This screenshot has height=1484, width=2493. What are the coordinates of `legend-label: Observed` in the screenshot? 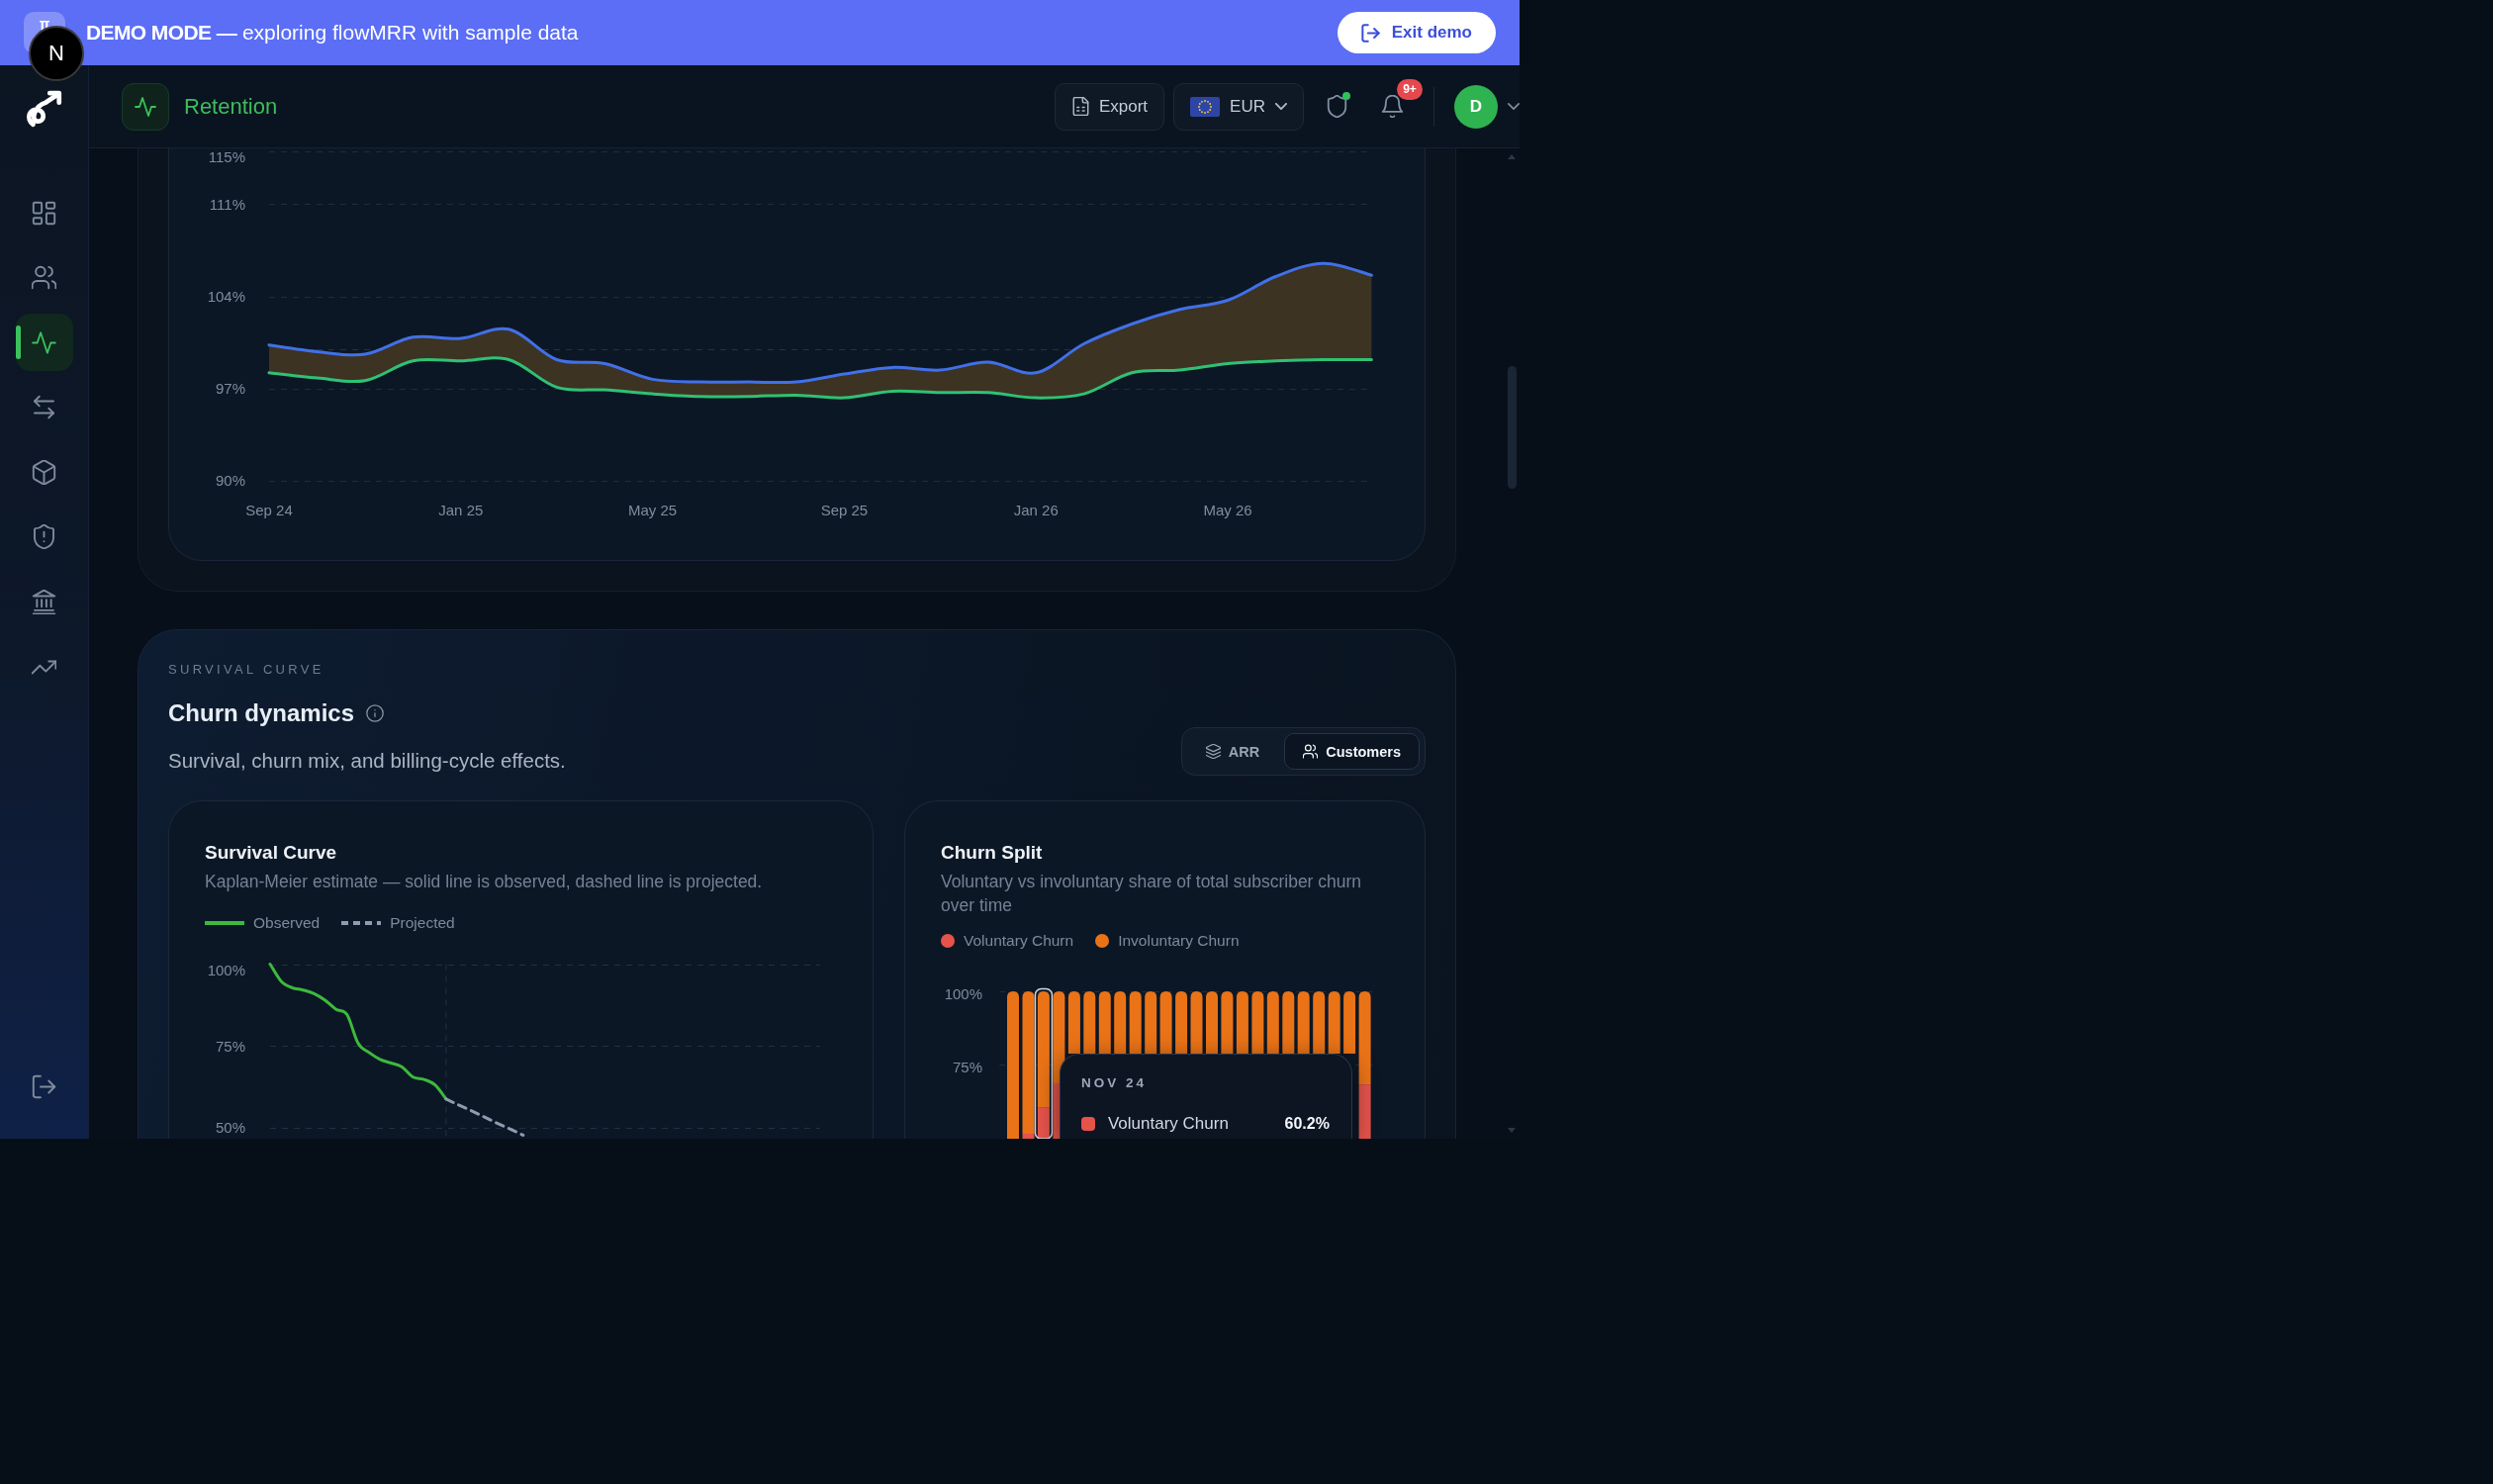 It's located at (287, 923).